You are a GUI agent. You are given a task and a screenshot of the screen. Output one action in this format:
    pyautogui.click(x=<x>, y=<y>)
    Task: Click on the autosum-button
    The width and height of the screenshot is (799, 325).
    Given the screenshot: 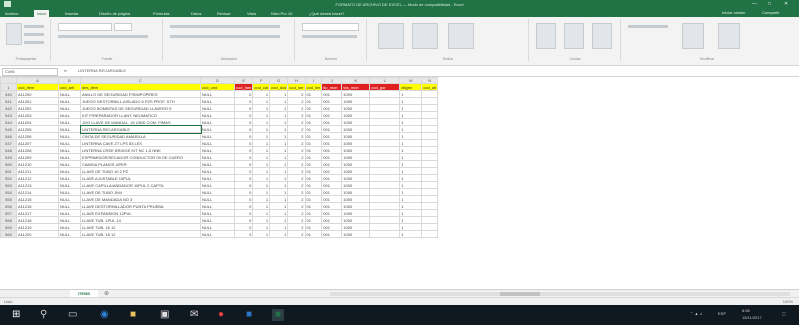 What is the action you would take?
    pyautogui.click(x=648, y=26)
    